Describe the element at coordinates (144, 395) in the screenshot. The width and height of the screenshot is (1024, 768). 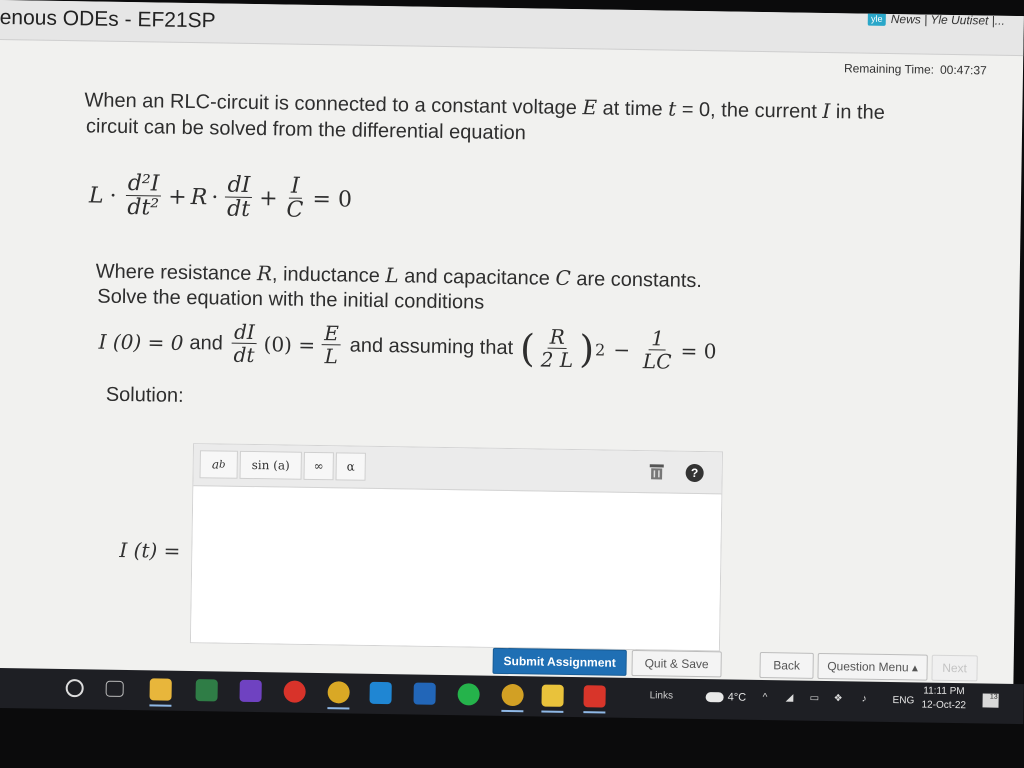
I see `solution-label: Solution:` at that location.